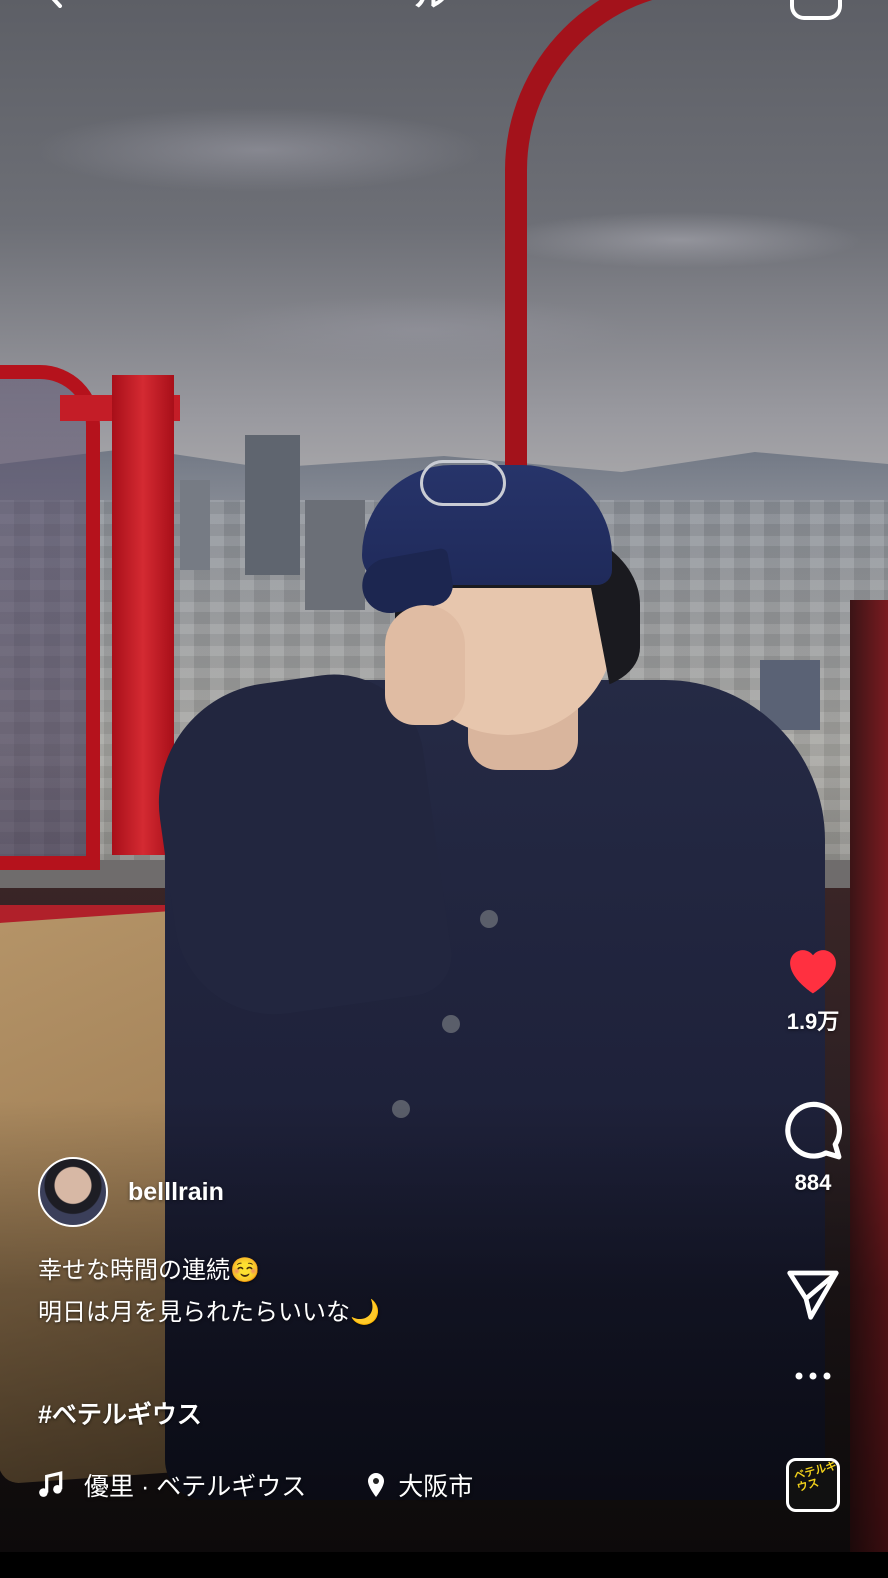 Image resolution: width=888 pixels, height=1578 pixels. I want to click on caption-line: 明日は月を見られたらいいな🌙, so click(209, 1312).